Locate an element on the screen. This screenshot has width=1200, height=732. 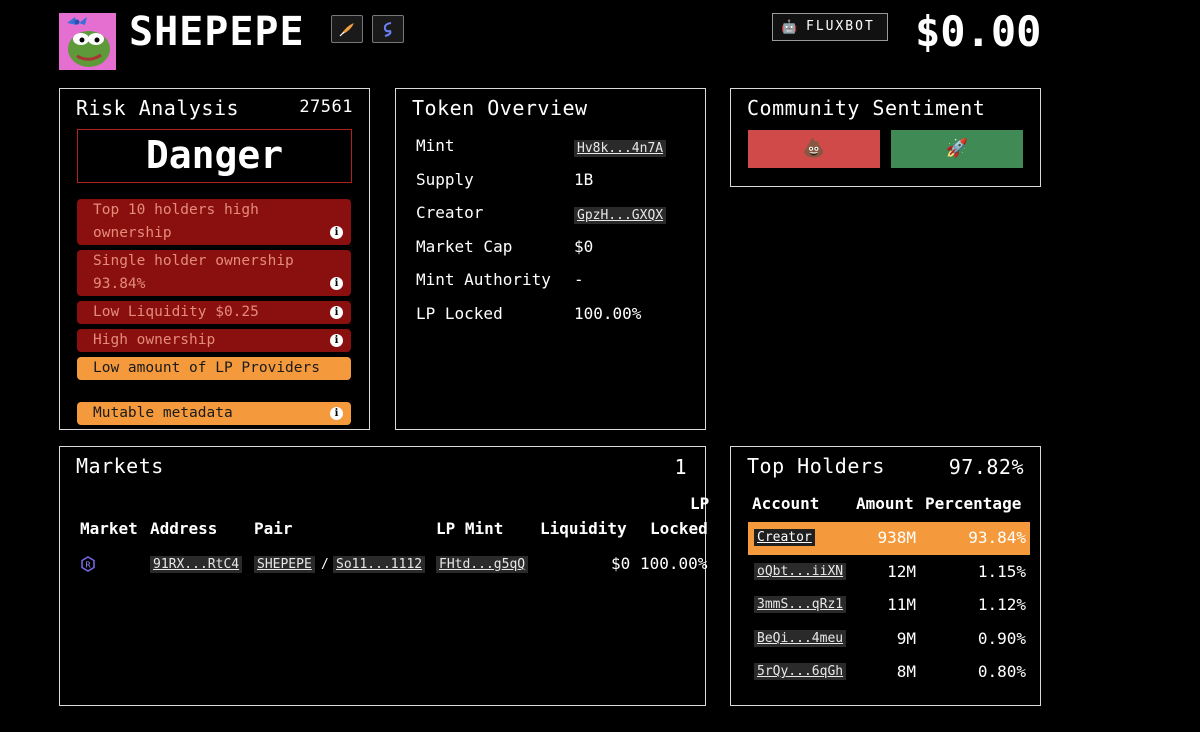
risk-item-text: Top 10 holders high is located at coordinates (176, 210).